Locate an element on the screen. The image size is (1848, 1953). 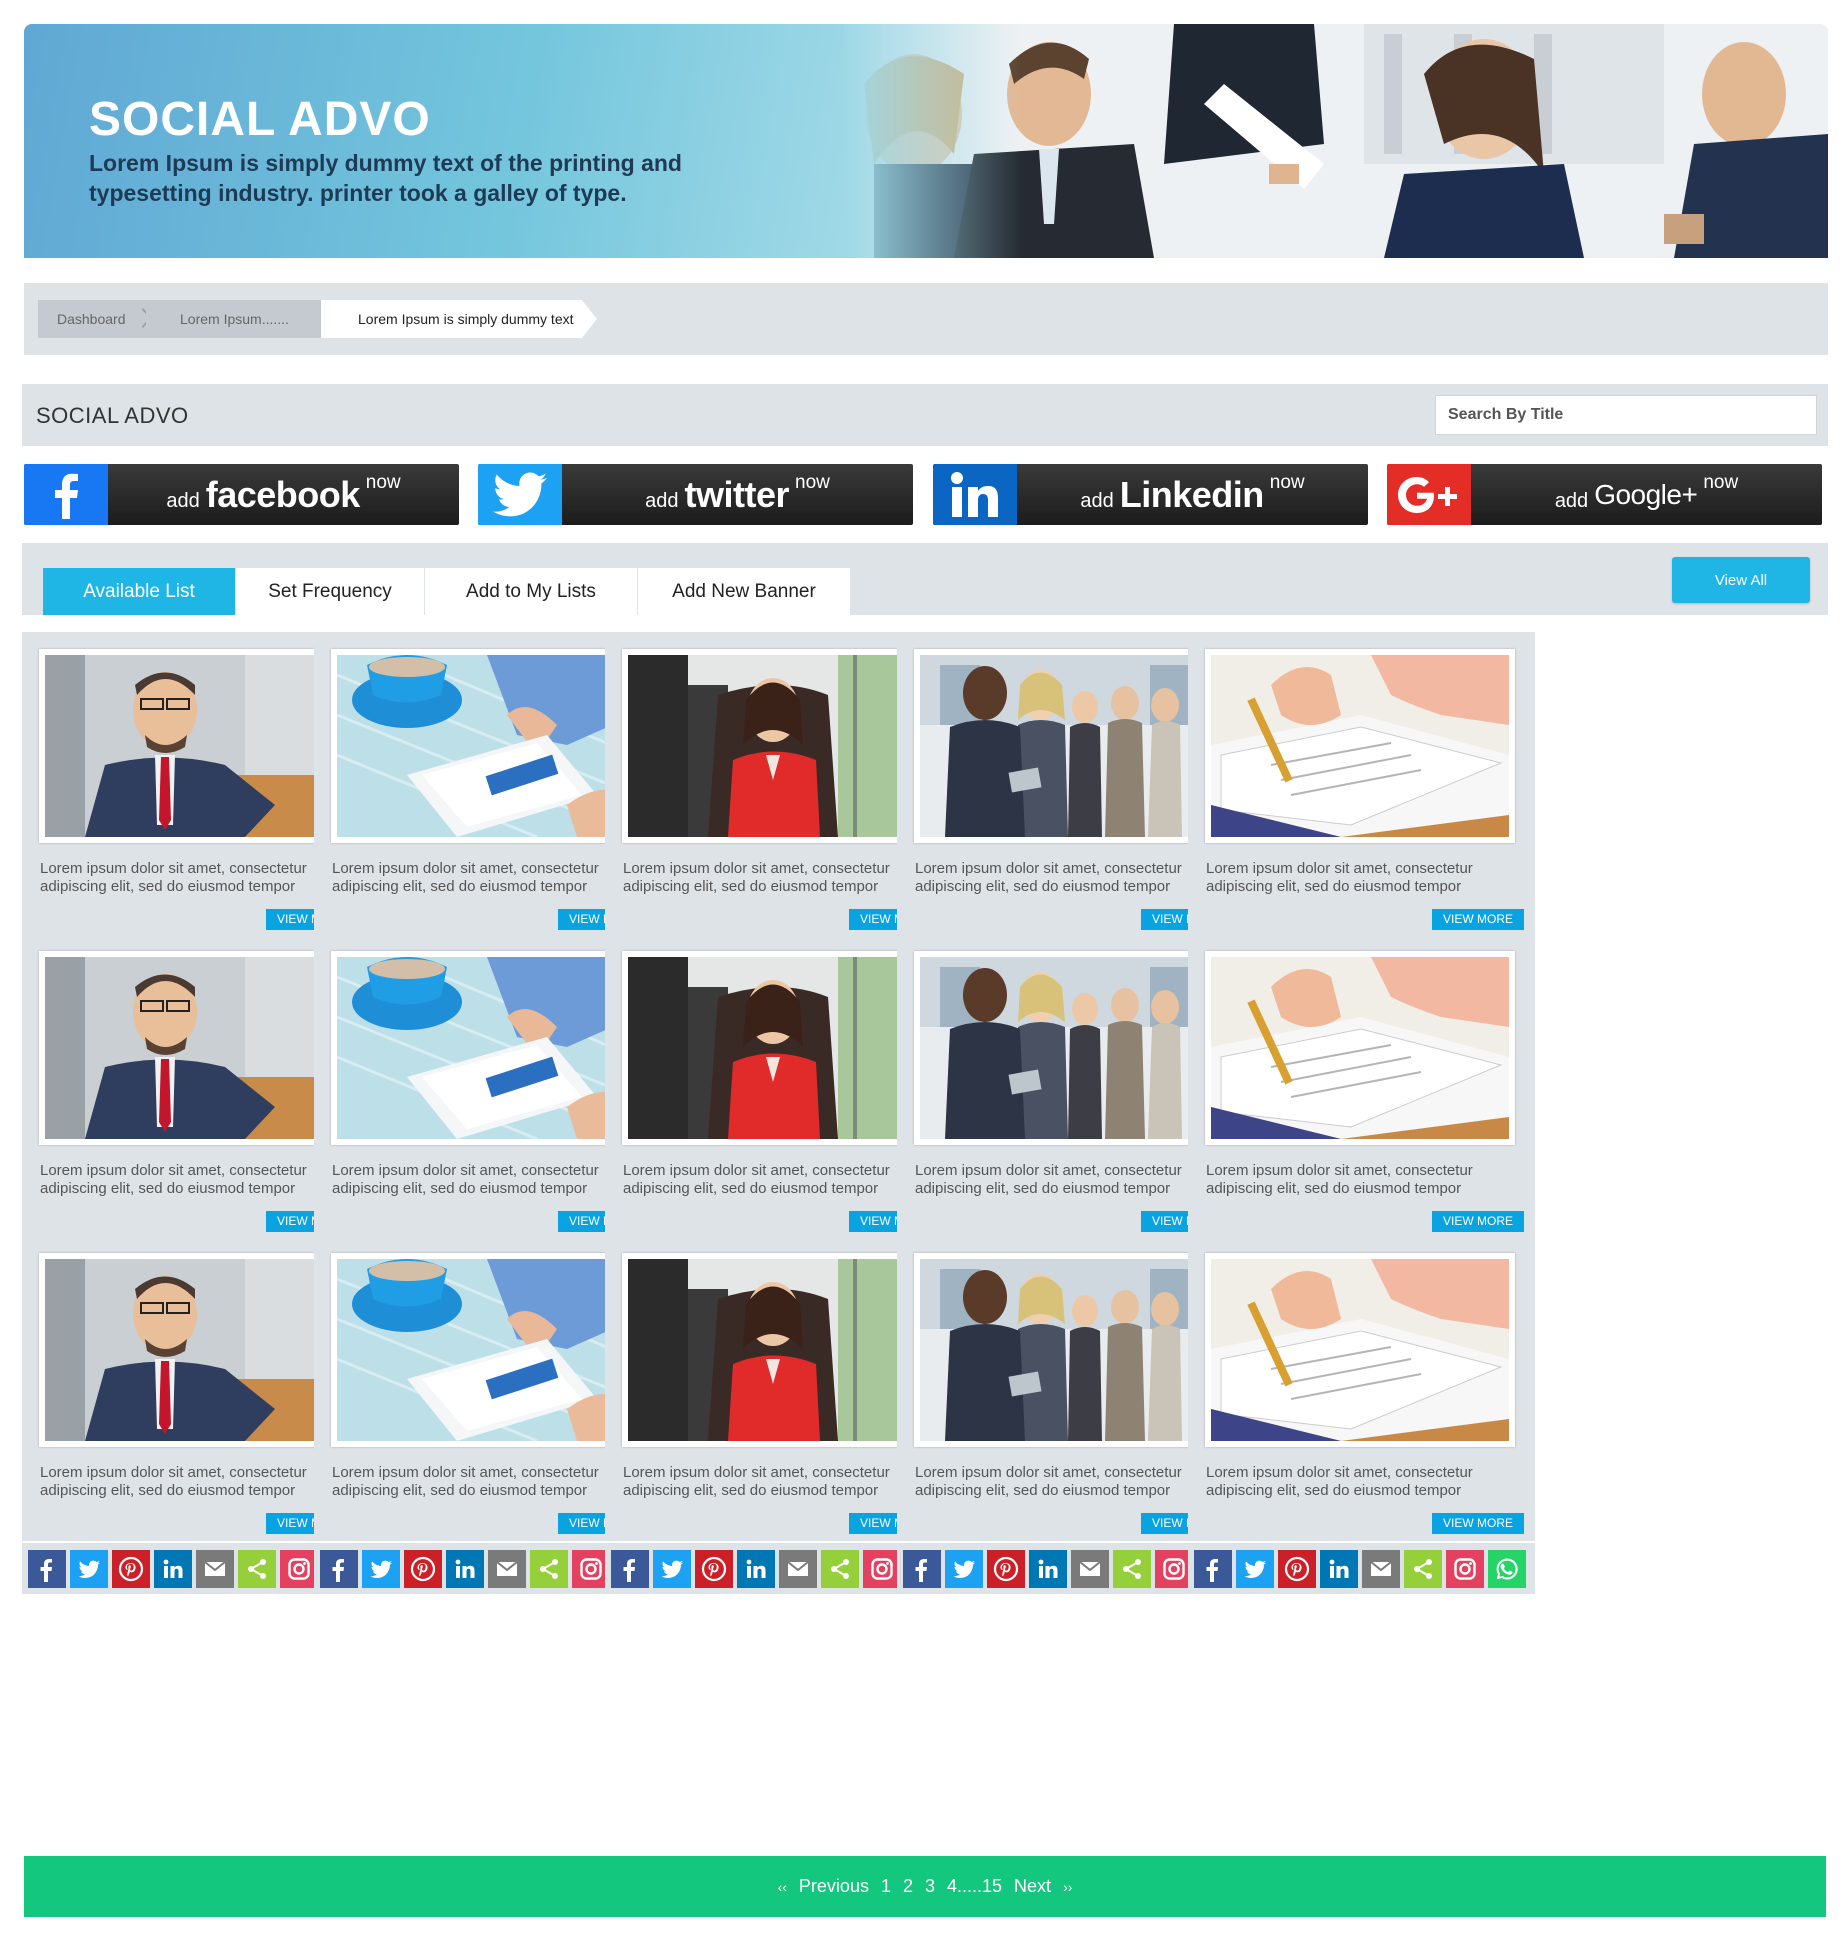
businessman-smiling-image is located at coordinates (194, 746).